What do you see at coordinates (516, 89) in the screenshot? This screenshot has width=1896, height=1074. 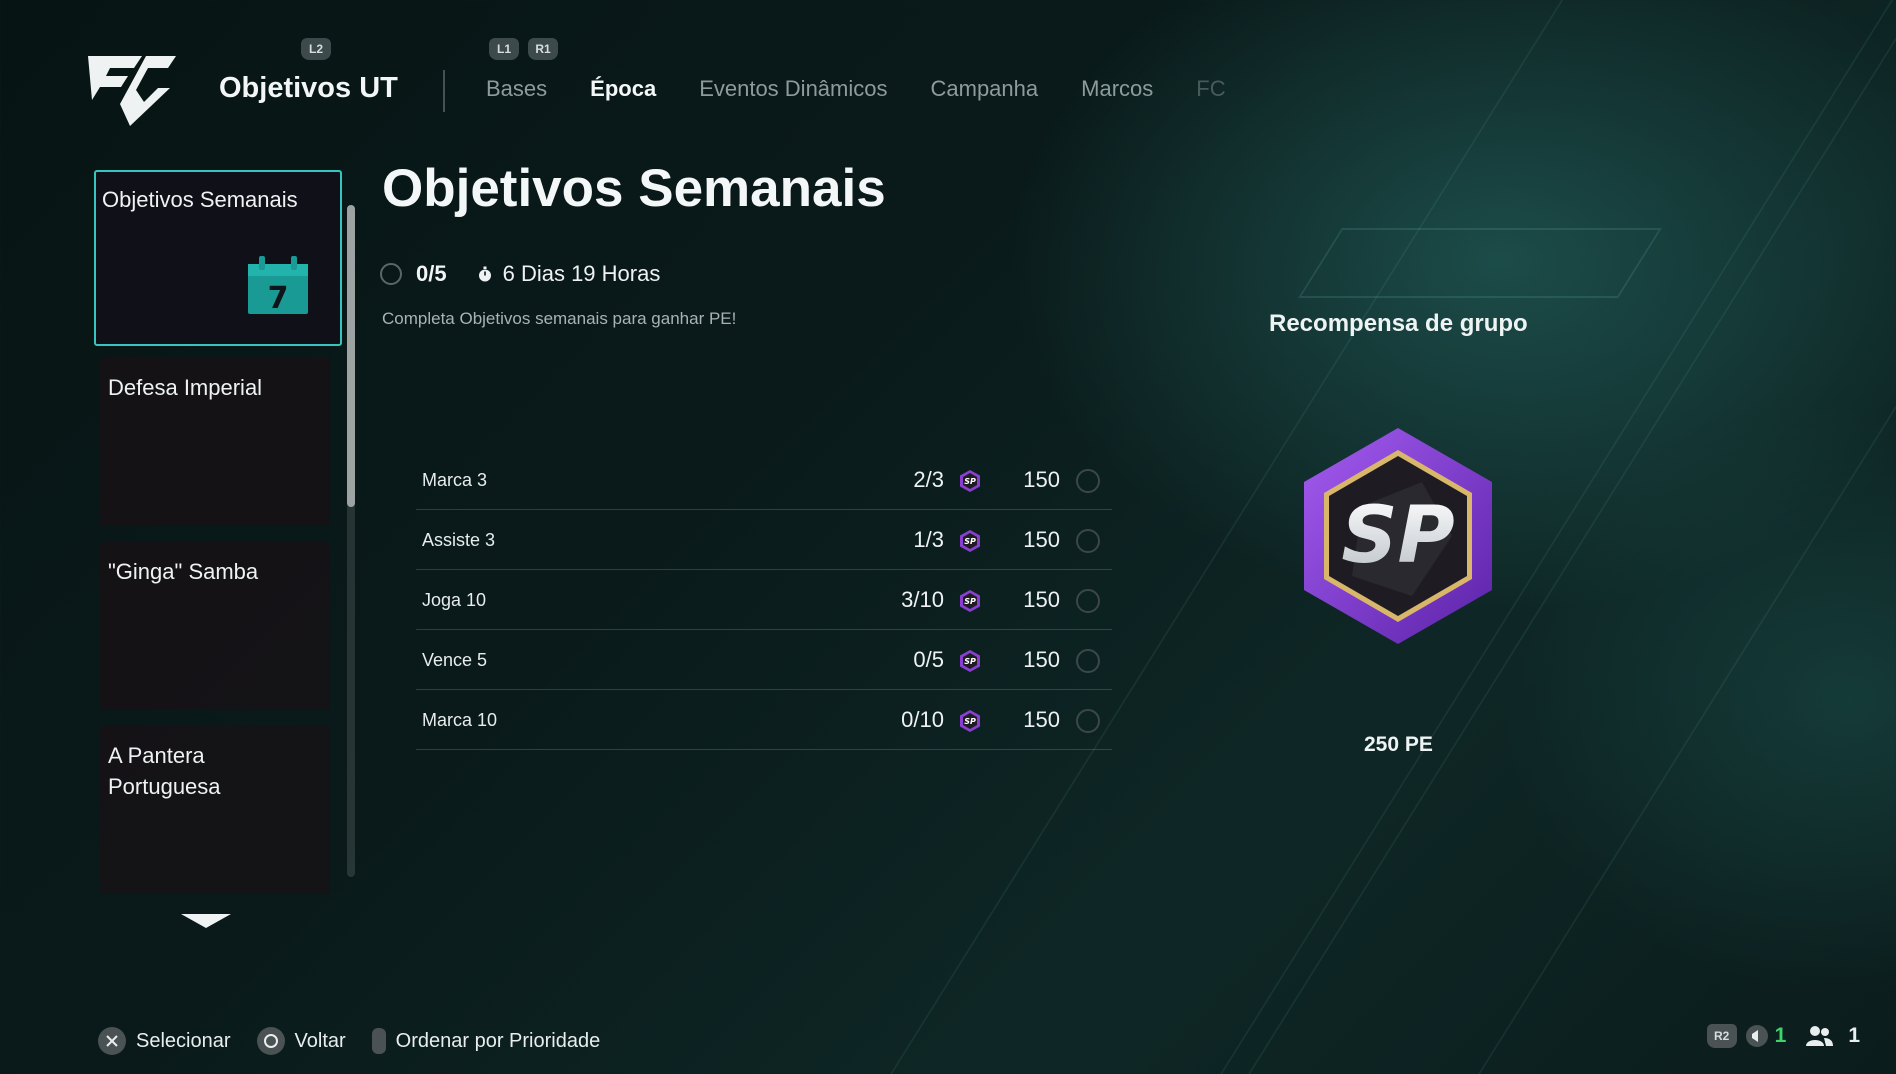 I see `tab-bases: Bases` at bounding box center [516, 89].